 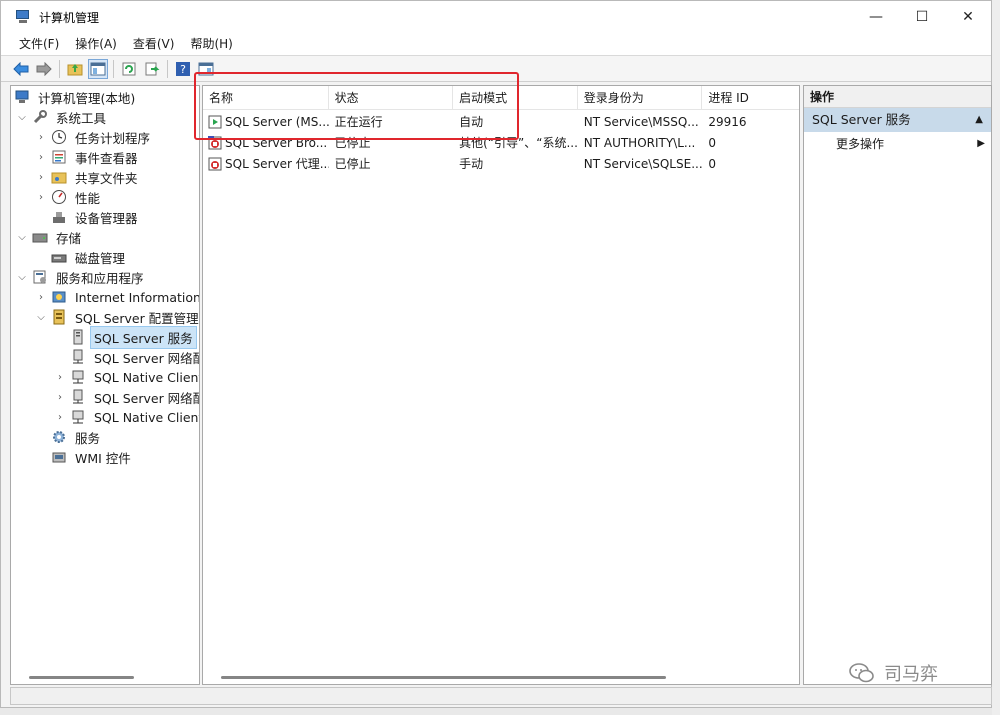 I want to click on storage-icon, so click(x=40, y=237).